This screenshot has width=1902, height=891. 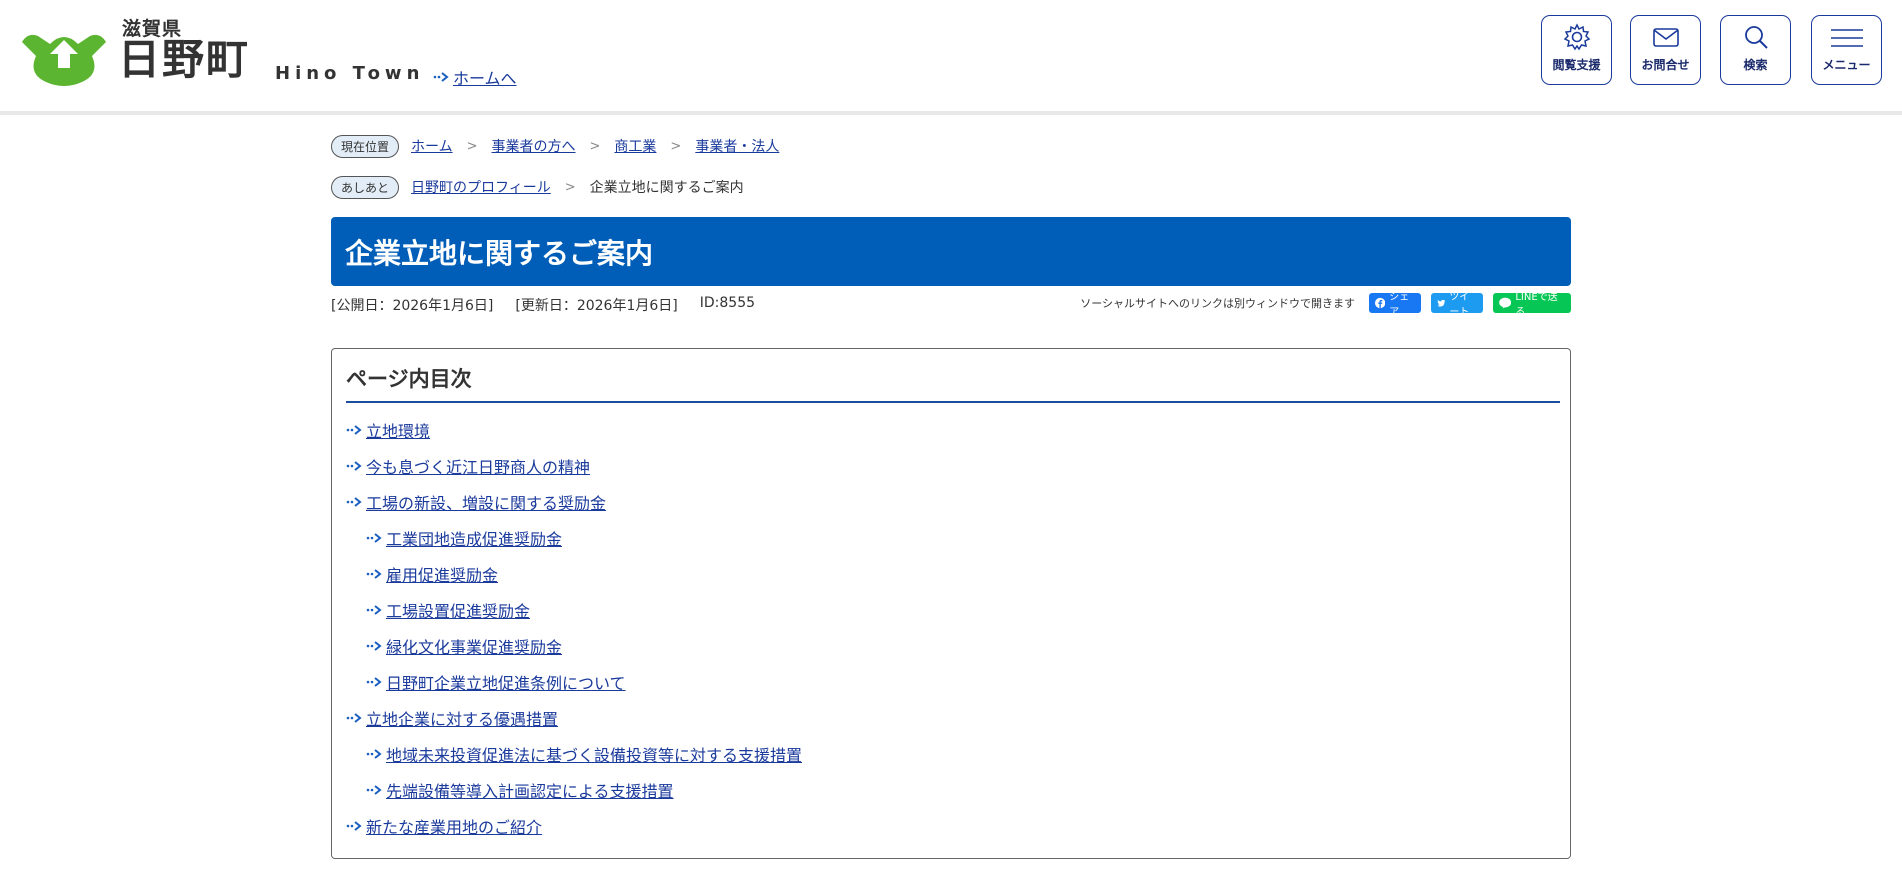 I want to click on published-date: [公開日：2026年1月6日], so click(x=412, y=306).